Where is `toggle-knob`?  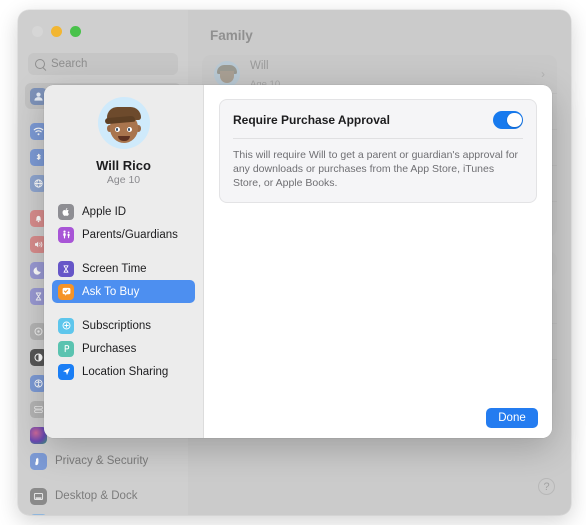 toggle-knob is located at coordinates (514, 119).